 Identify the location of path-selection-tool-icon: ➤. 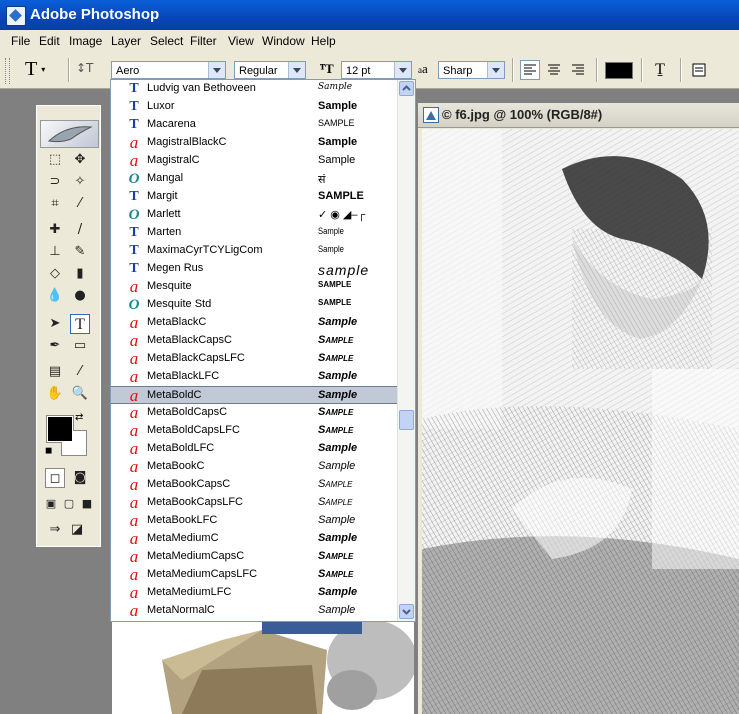
(55, 324).